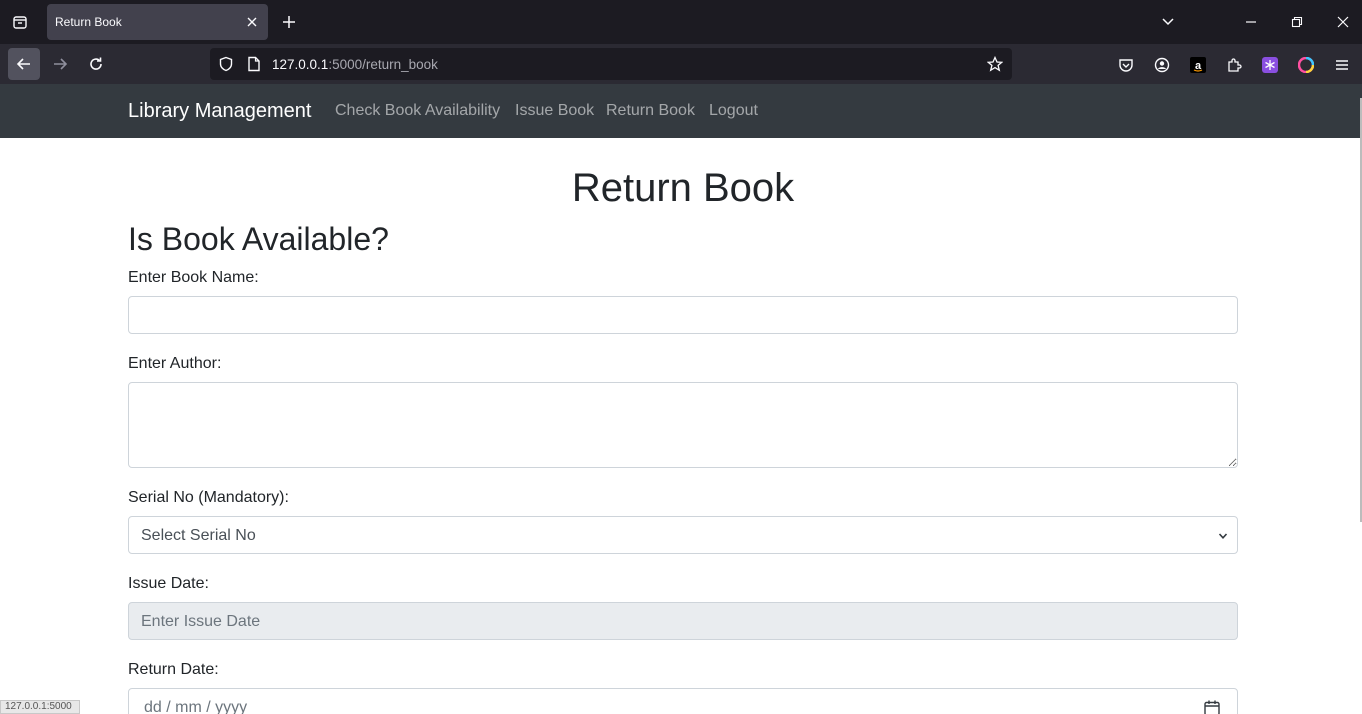 The height and width of the screenshot is (714, 1362). Describe the element at coordinates (554, 111) in the screenshot. I see `nav-issue-book: Issue Book` at that location.